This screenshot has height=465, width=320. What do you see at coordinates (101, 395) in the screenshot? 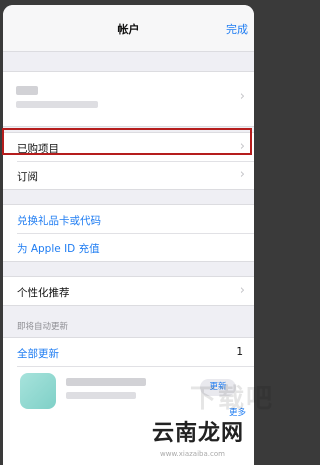
I see `app-info-blurred` at bounding box center [101, 395].